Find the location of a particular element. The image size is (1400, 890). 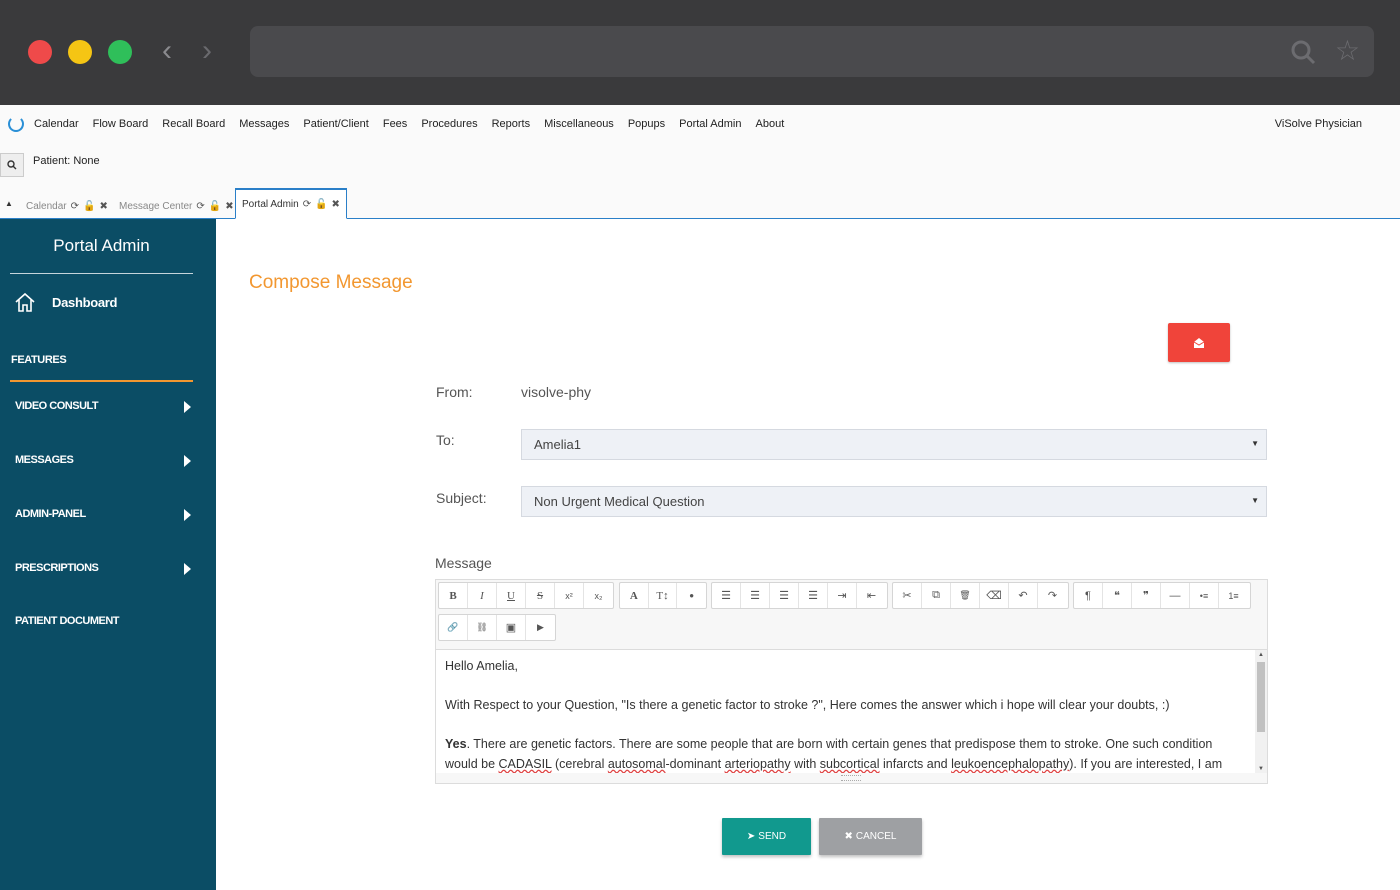

menu-miscellaneous: Miscellaneous is located at coordinates (579, 124).